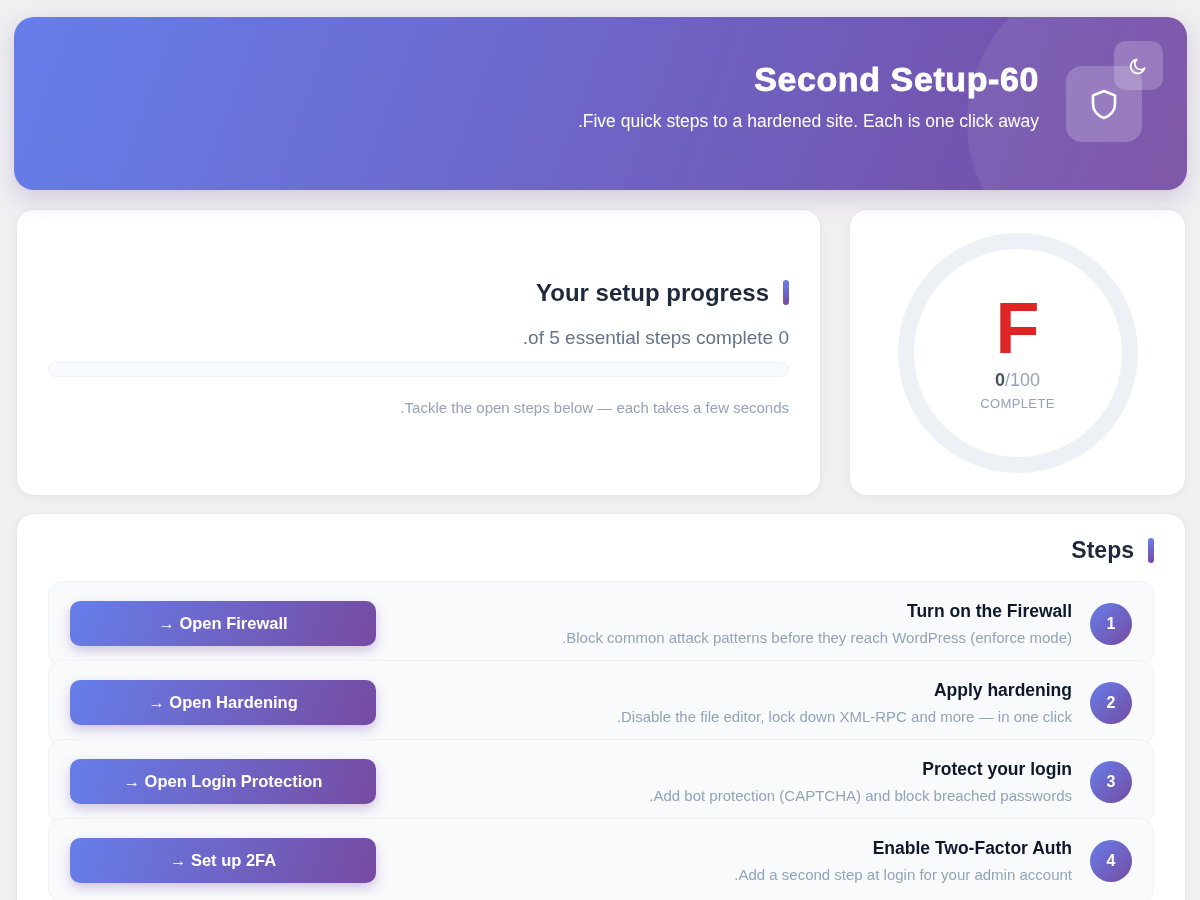  I want to click on step-description: .Add bot protection (CAPTCHA) and block breached passwords, so click(860, 795).